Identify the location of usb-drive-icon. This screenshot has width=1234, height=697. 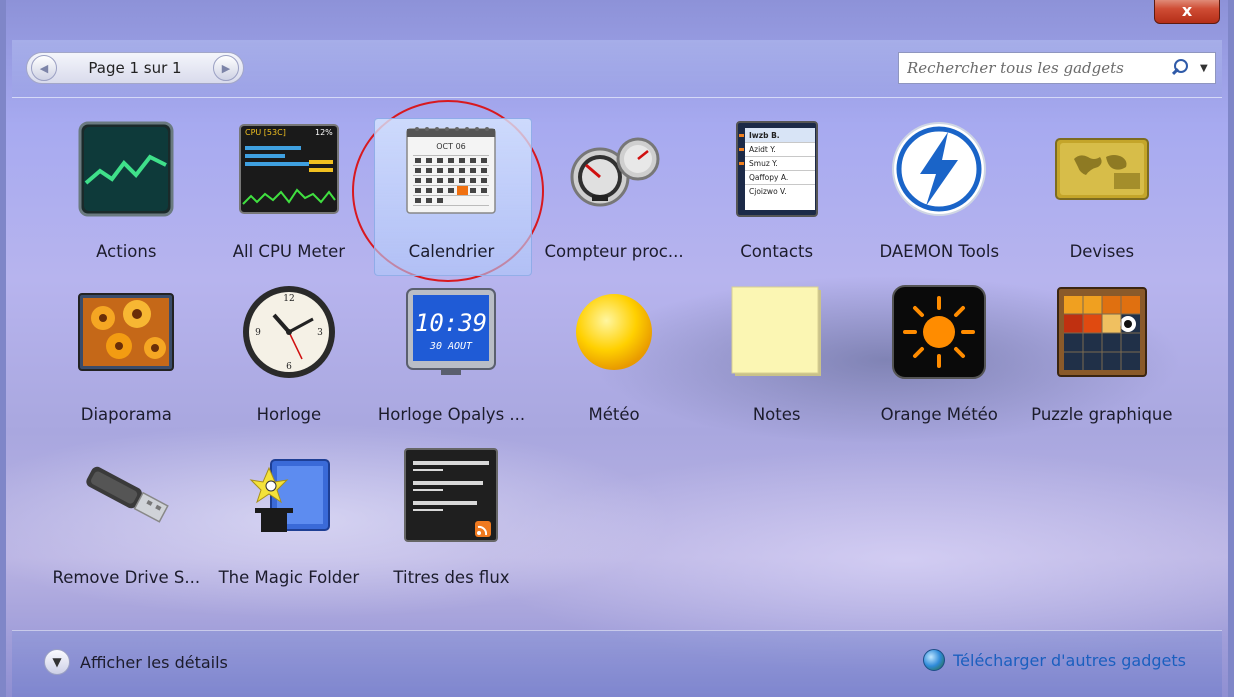
(128, 494).